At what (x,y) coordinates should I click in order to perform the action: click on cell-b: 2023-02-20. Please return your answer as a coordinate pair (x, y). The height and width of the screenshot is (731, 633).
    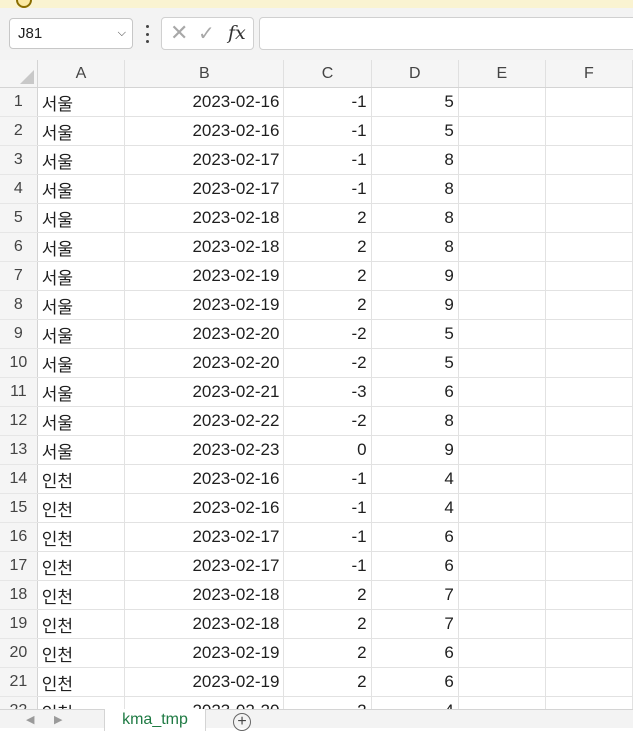
    Looking at the image, I should click on (204, 334).